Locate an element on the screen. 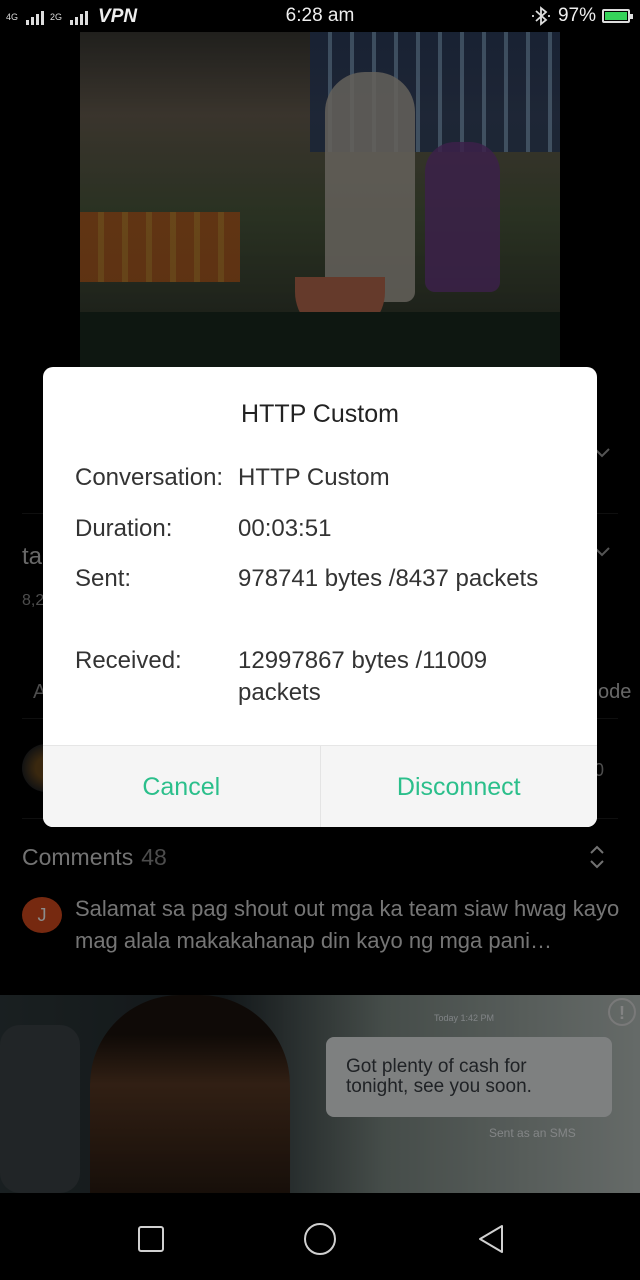 This screenshot has height=1280, width=640. duration-value: 00:03:51 is located at coordinates (285, 528).